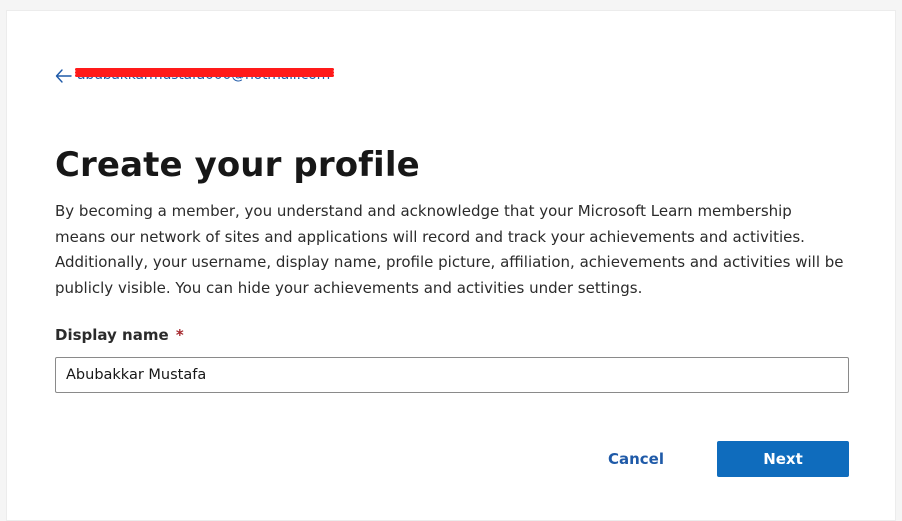 The height and width of the screenshot is (521, 902). What do you see at coordinates (237, 165) in the screenshot?
I see `page-title: Create your profile` at bounding box center [237, 165].